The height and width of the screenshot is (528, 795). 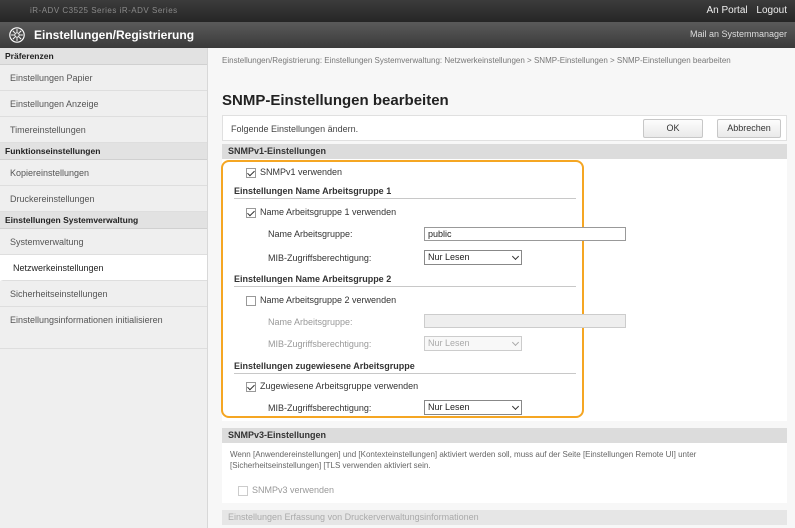 I want to click on assigned-use-checkbox, so click(x=251, y=386).